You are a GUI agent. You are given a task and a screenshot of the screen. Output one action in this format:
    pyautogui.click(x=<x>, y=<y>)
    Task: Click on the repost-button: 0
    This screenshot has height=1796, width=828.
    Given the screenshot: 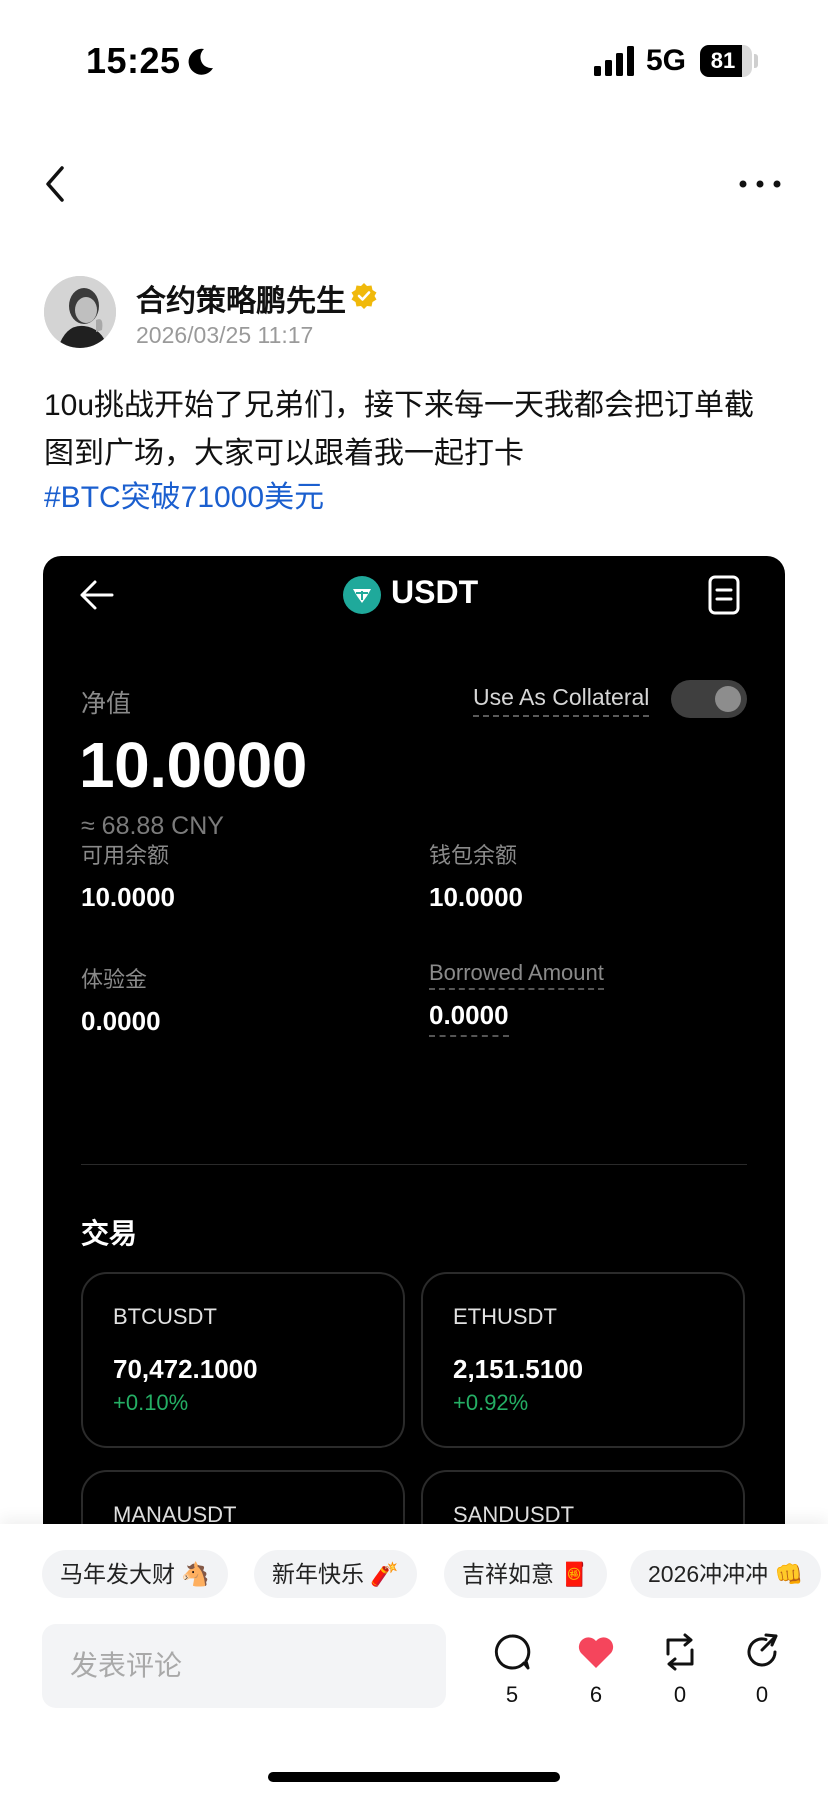 What is the action you would take?
    pyautogui.click(x=680, y=1680)
    